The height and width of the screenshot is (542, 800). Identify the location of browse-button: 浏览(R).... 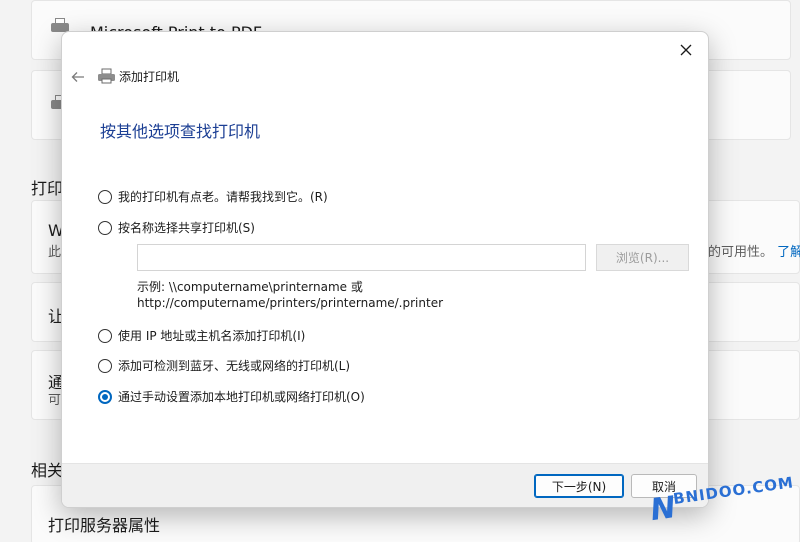
(642, 257).